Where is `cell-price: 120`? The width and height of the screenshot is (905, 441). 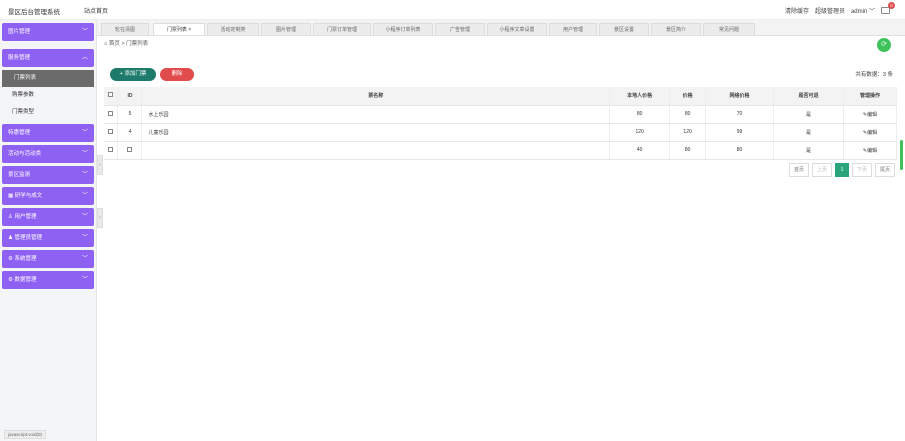
cell-price: 120 is located at coordinates (688, 132).